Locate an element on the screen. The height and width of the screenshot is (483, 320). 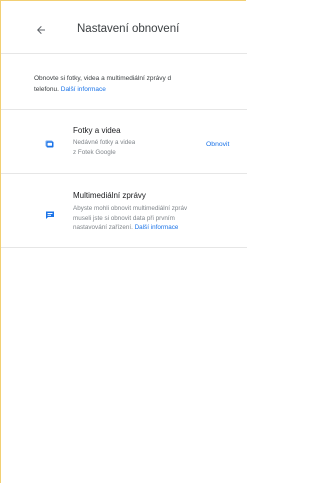
back-button is located at coordinates (41, 30).